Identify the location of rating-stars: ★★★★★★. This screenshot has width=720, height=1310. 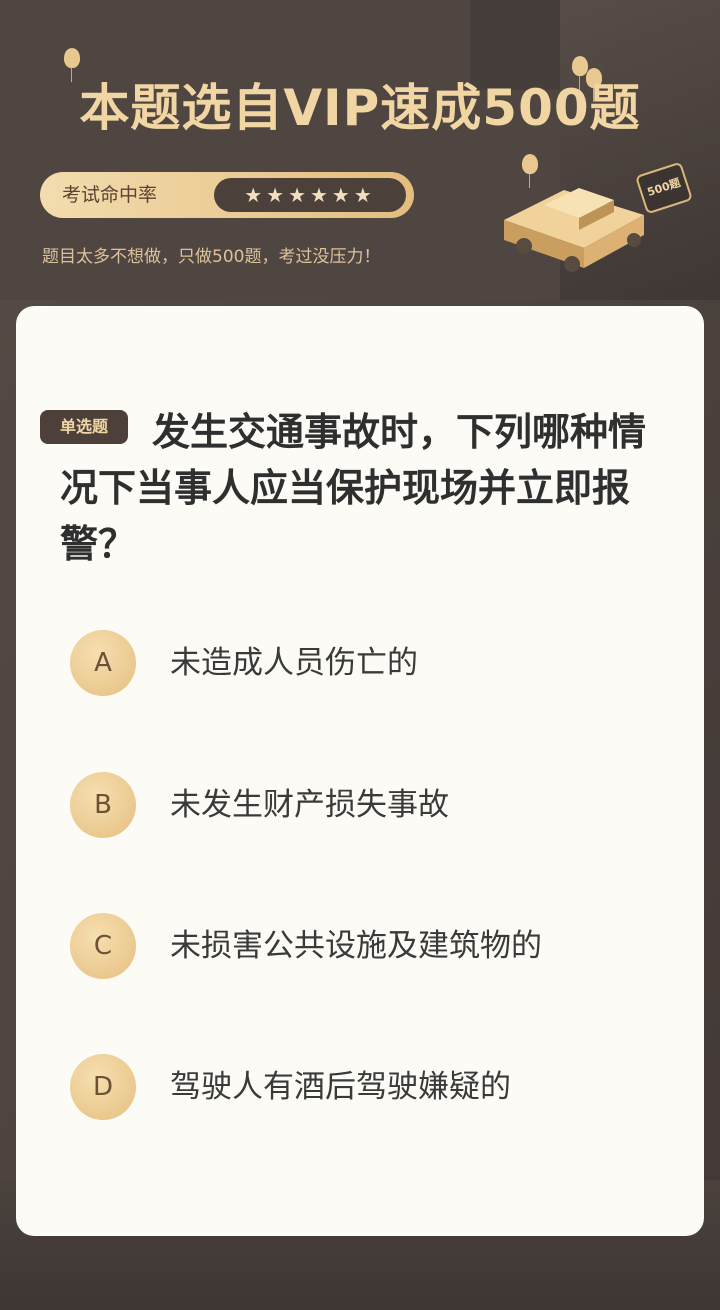
(310, 195).